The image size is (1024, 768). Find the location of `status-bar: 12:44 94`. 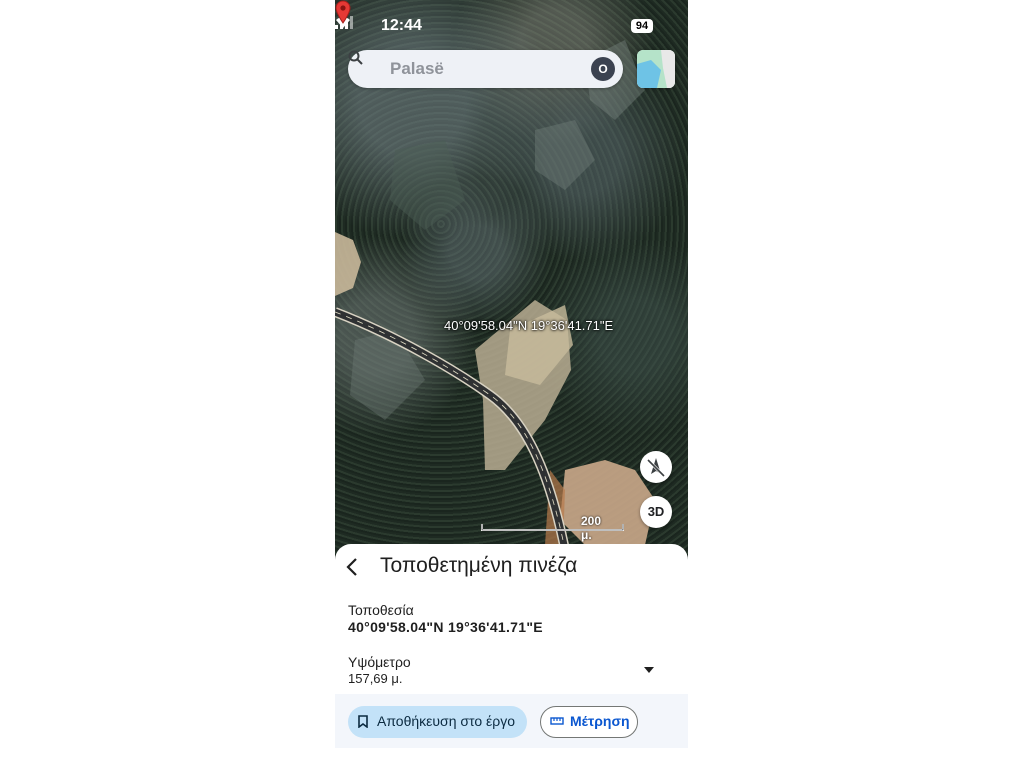

status-bar: 12:44 94 is located at coordinates (511, 27).